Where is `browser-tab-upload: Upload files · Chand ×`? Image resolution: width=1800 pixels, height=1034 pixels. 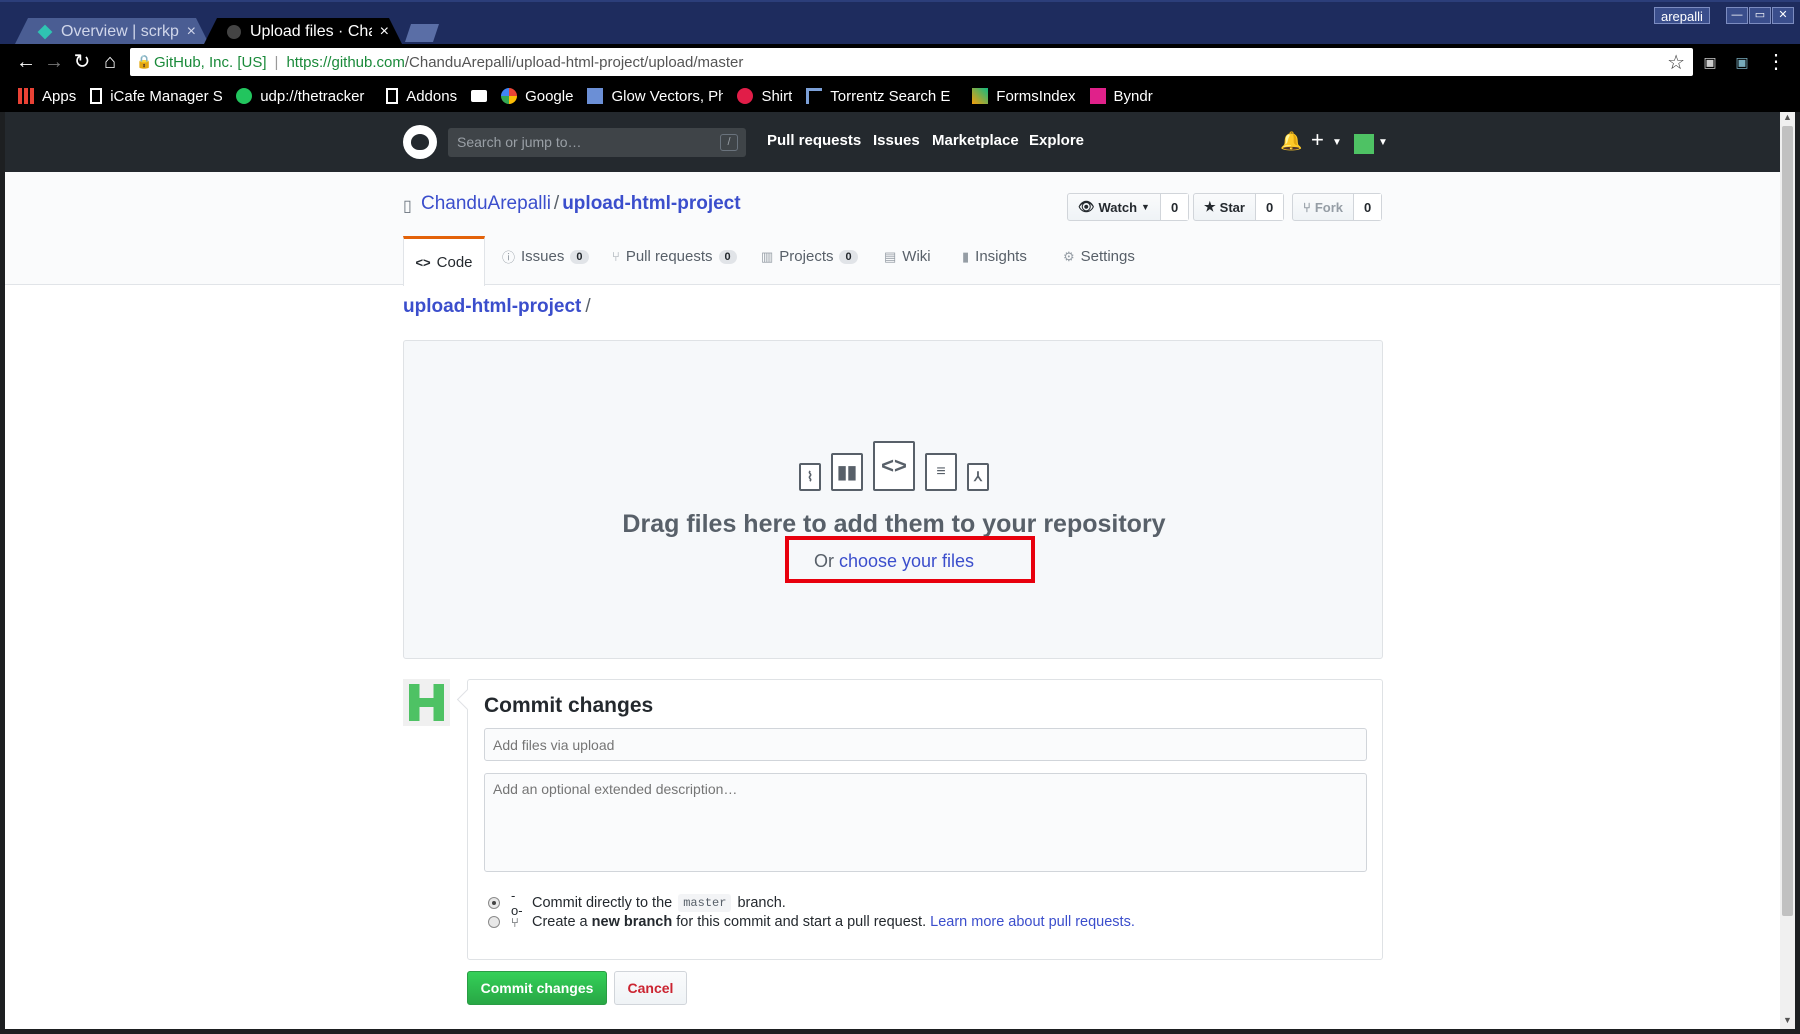
browser-tab-upload: Upload files · Chand × is located at coordinates (303, 32).